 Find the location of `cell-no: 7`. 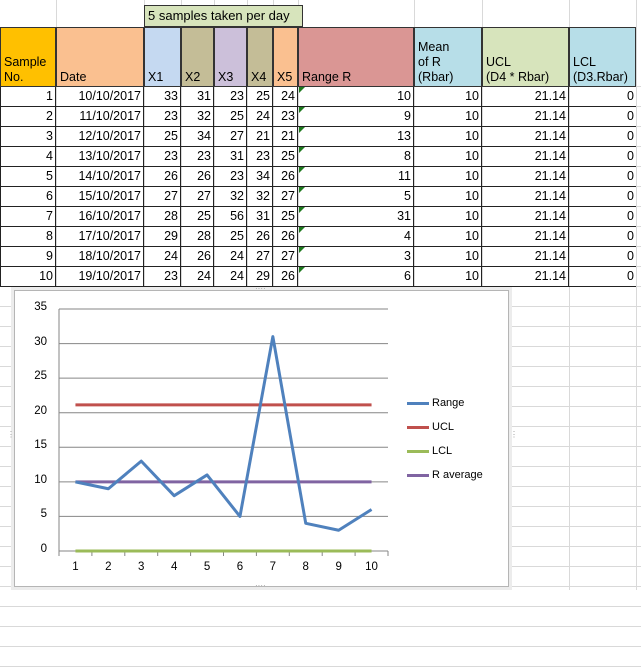

cell-no: 7 is located at coordinates (28, 217).